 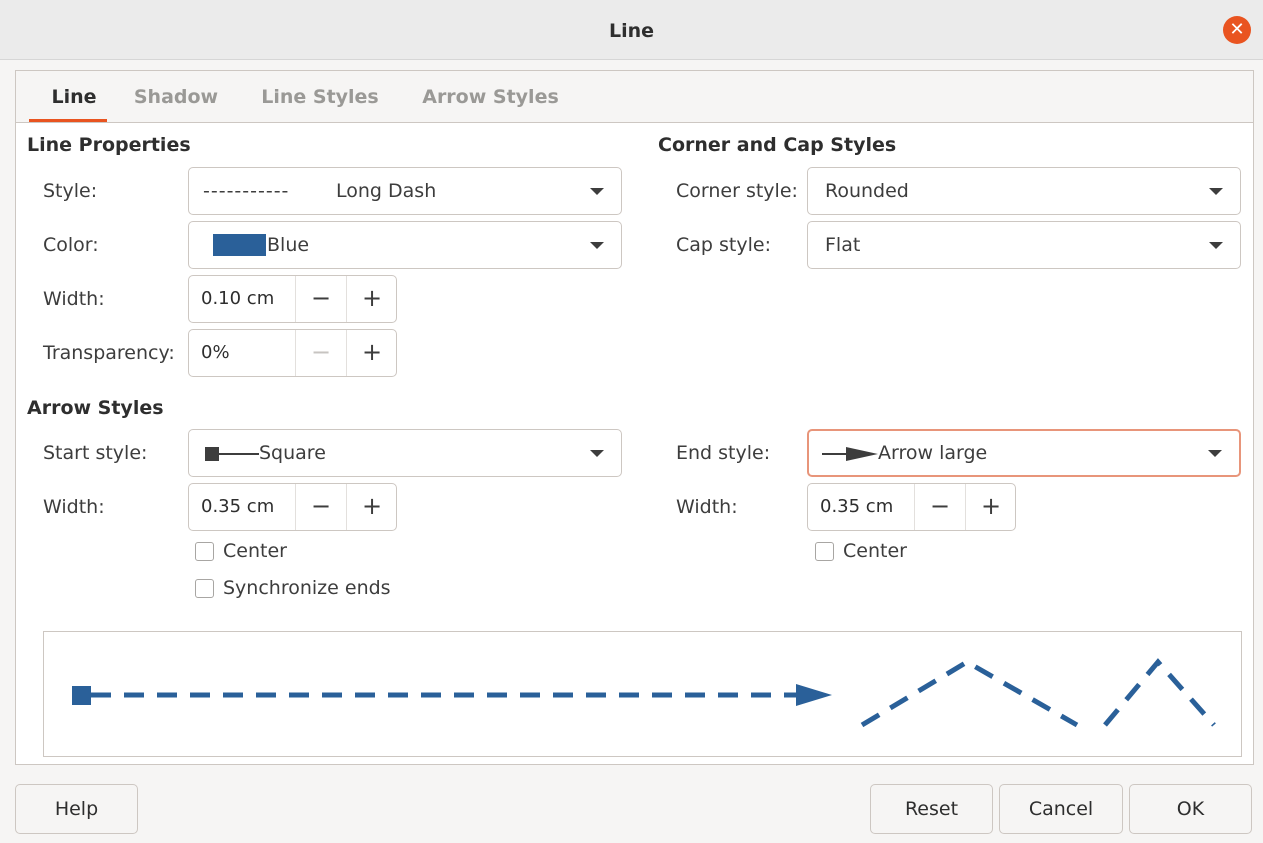 I want to click on start-width-label: Width:, so click(x=74, y=507).